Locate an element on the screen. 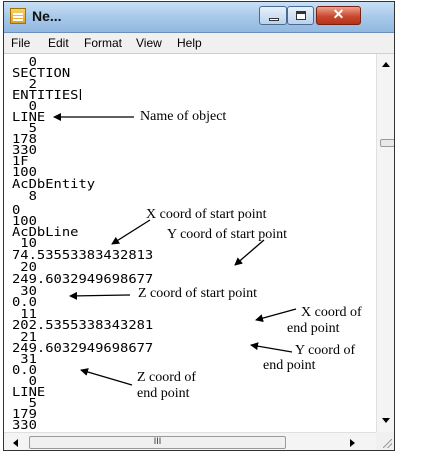 The height and width of the screenshot is (453, 424). vertical-scrollbar is located at coordinates (385, 243).